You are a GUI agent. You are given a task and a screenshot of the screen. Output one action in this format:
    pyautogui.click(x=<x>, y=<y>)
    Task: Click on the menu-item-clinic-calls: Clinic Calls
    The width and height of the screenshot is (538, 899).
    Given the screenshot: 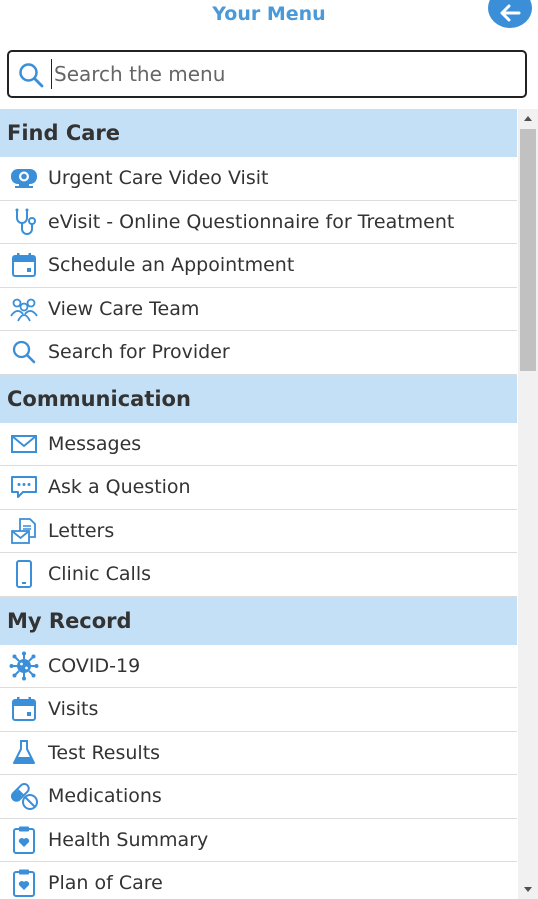 What is the action you would take?
    pyautogui.click(x=258, y=575)
    